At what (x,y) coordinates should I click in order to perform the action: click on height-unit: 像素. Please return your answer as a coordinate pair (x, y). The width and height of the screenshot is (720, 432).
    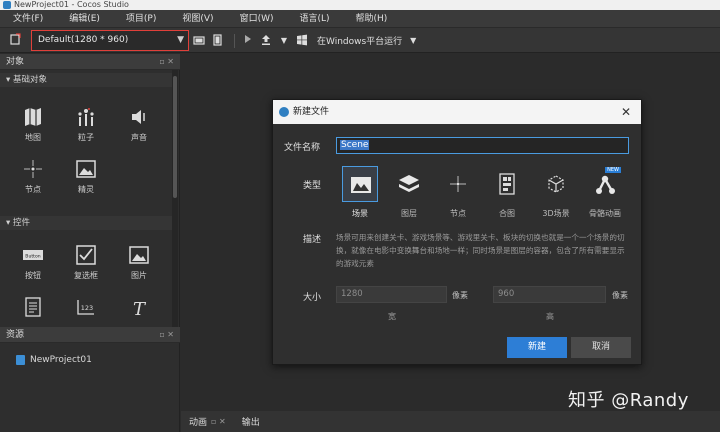
    Looking at the image, I should click on (620, 295).